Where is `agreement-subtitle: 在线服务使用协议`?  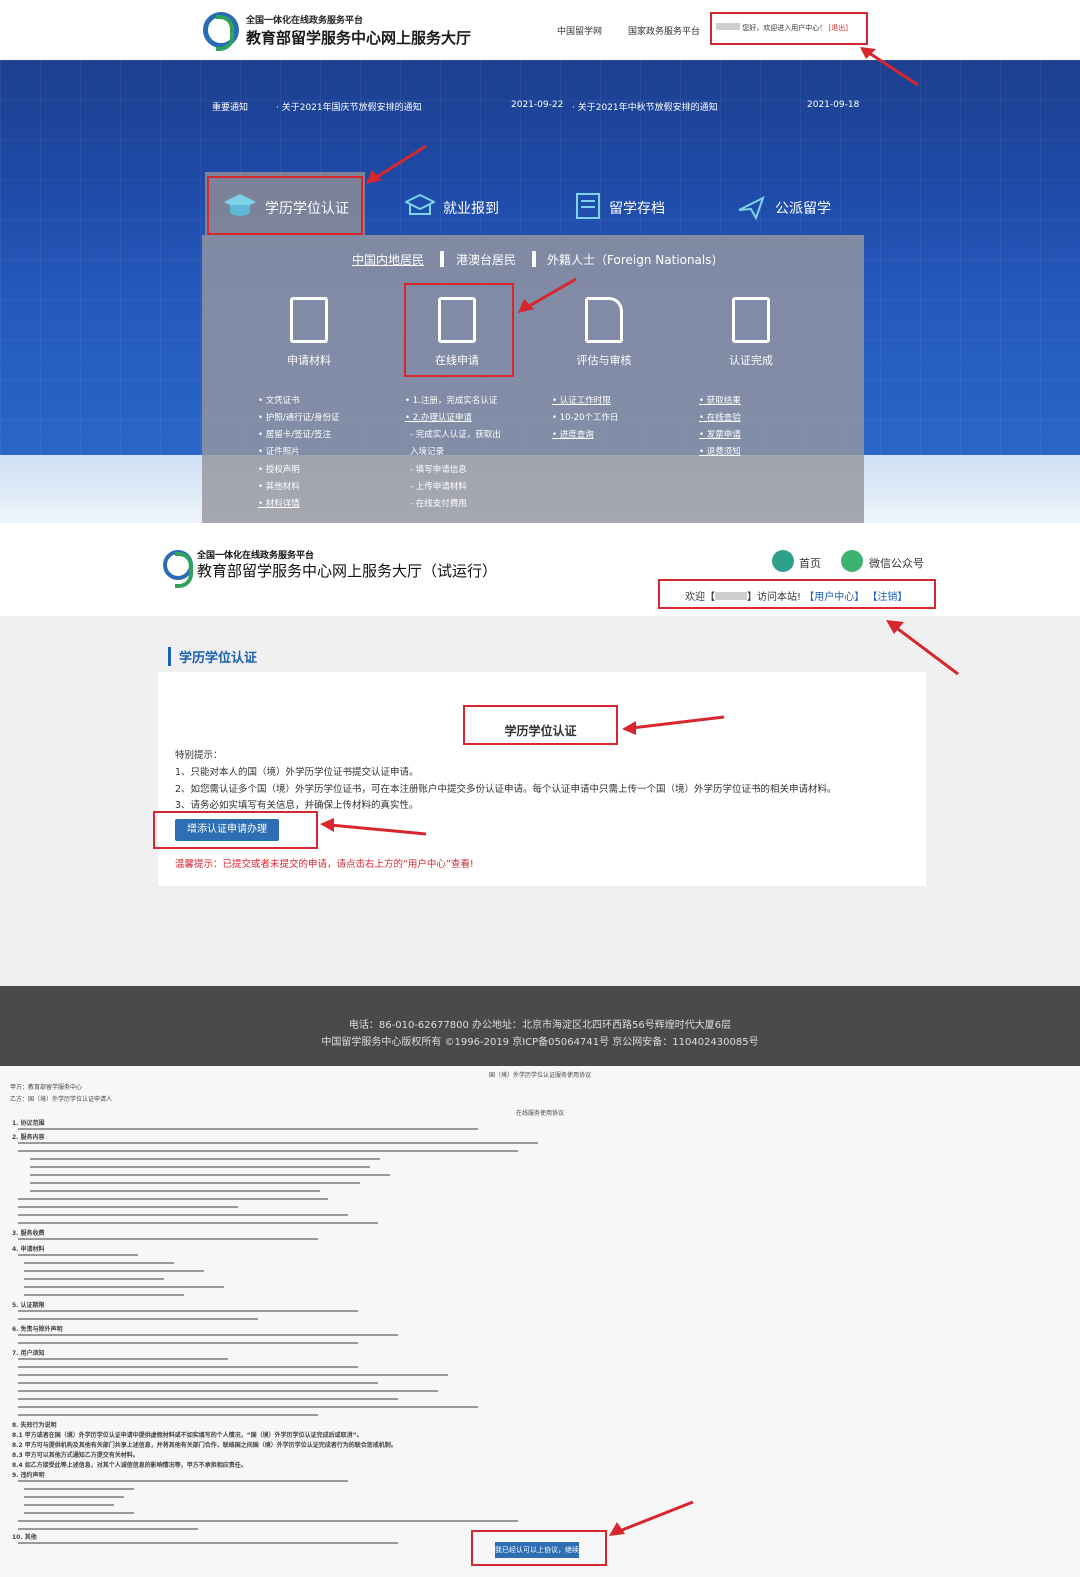 agreement-subtitle: 在线服务使用协议 is located at coordinates (539, 1113).